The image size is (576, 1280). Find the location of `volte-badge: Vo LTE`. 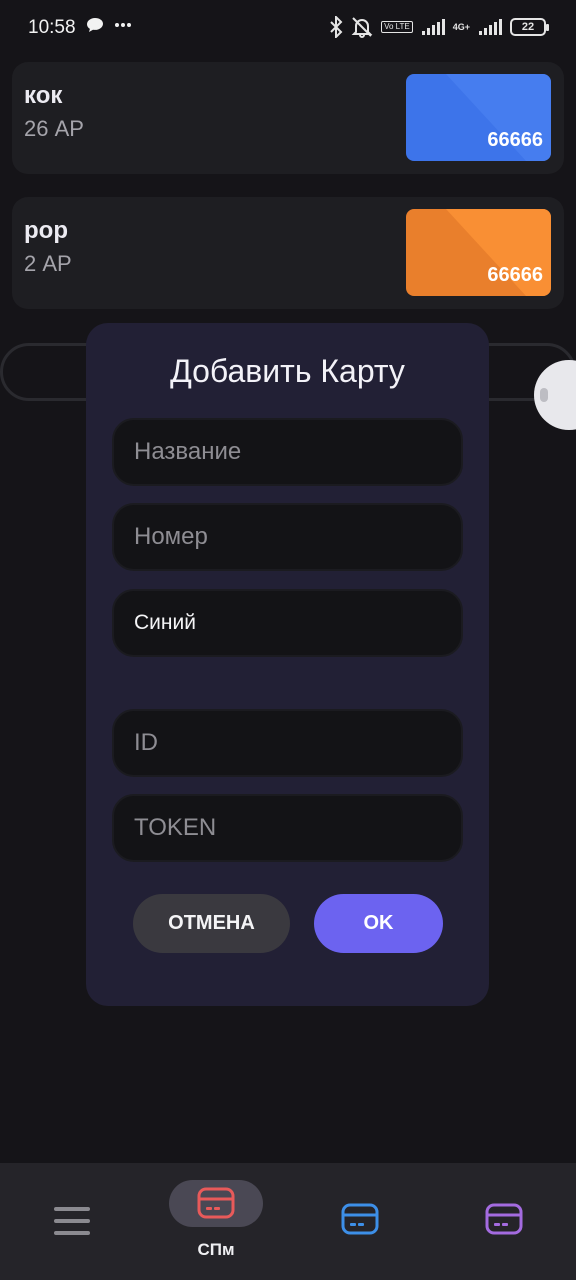

volte-badge: Vo LTE is located at coordinates (397, 27).